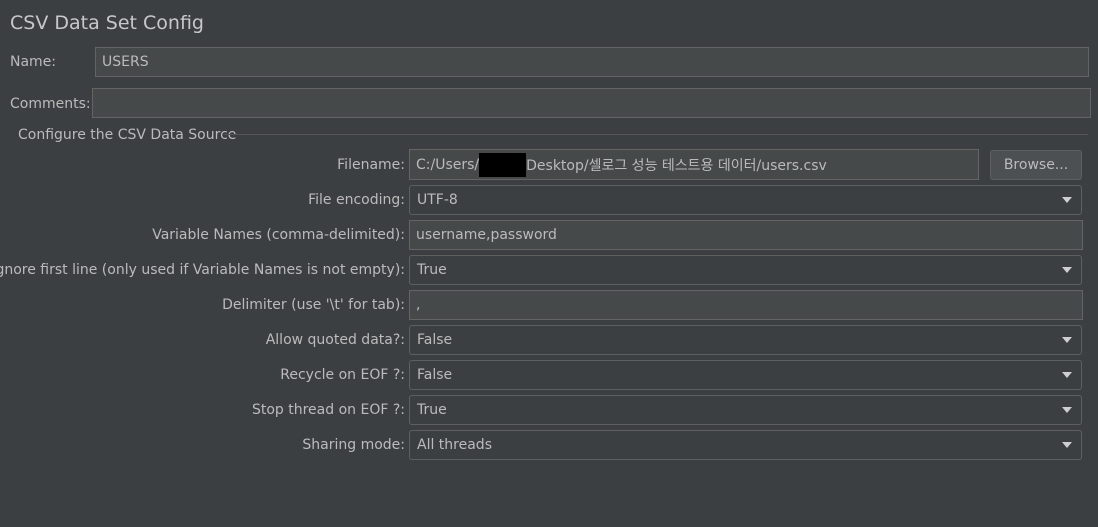 The image size is (1098, 527). What do you see at coordinates (591, 103) in the screenshot?
I see `comments-input` at bounding box center [591, 103].